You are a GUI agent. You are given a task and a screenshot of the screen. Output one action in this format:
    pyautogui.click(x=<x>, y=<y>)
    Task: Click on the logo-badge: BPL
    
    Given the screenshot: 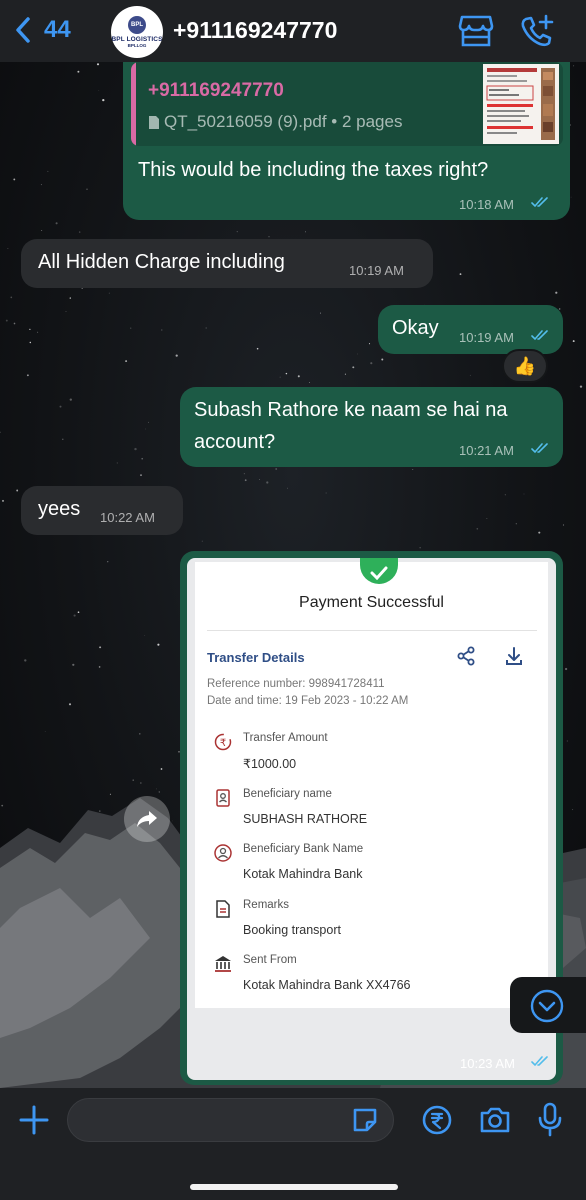 What is the action you would take?
    pyautogui.click(x=137, y=25)
    